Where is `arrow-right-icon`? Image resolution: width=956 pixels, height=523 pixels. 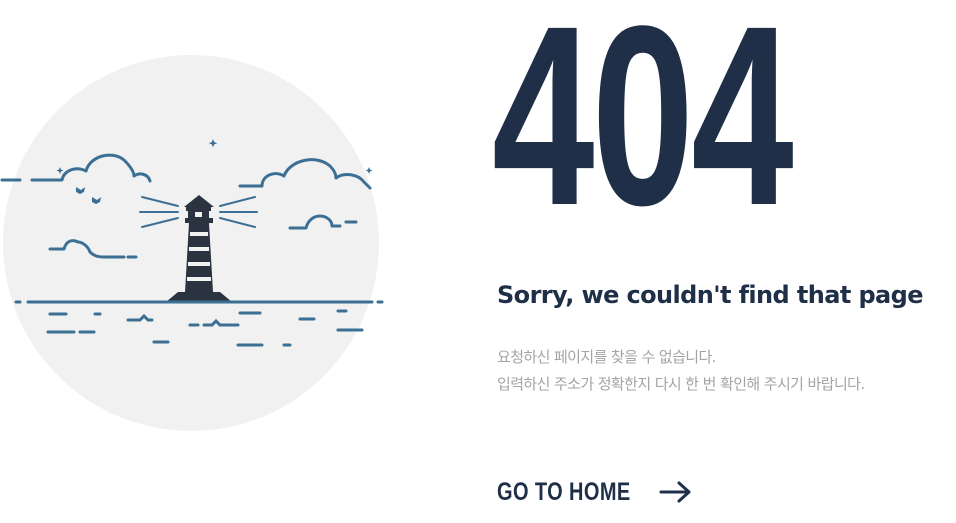 arrow-right-icon is located at coordinates (675, 492).